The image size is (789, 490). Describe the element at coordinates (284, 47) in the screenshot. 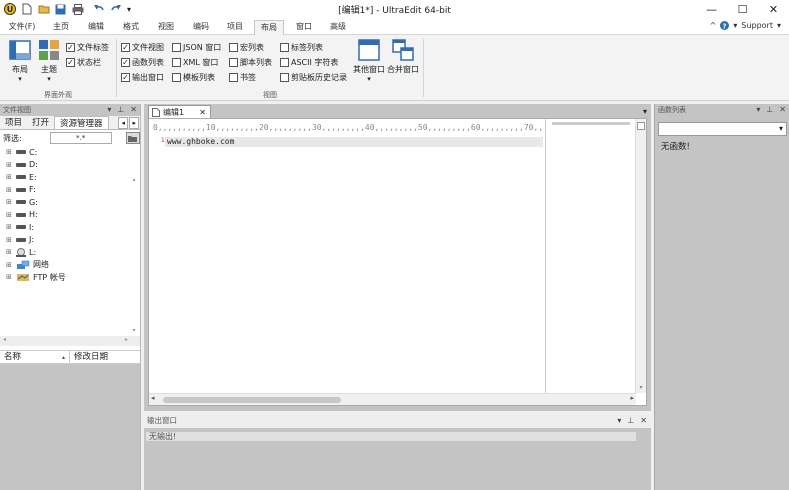

I see `checkbox-tag-list-box` at that location.